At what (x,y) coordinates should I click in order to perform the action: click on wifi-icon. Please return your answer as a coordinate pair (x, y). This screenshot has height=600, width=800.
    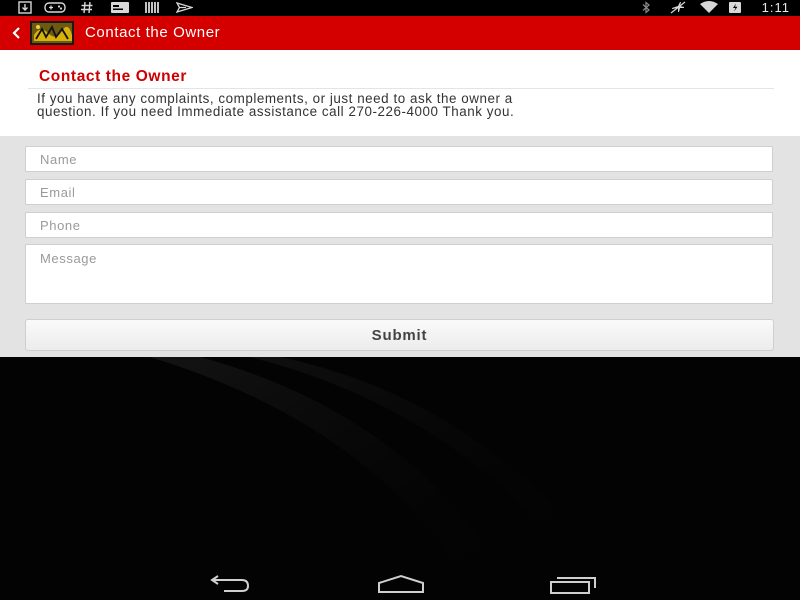
    Looking at the image, I should click on (709, 7).